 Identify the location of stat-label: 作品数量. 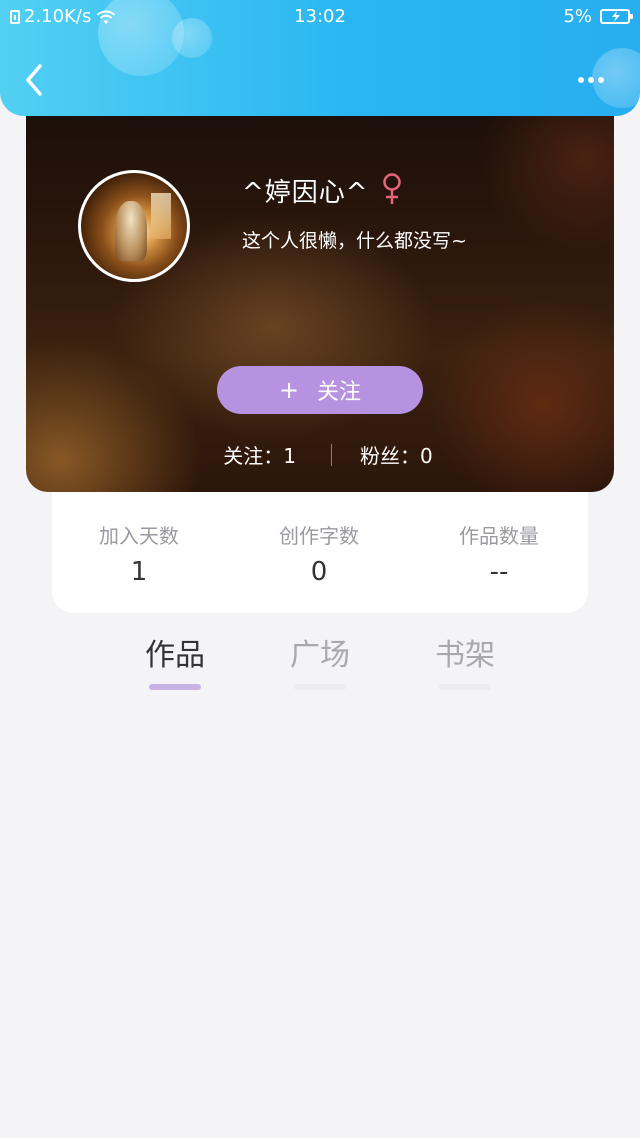
(499, 536).